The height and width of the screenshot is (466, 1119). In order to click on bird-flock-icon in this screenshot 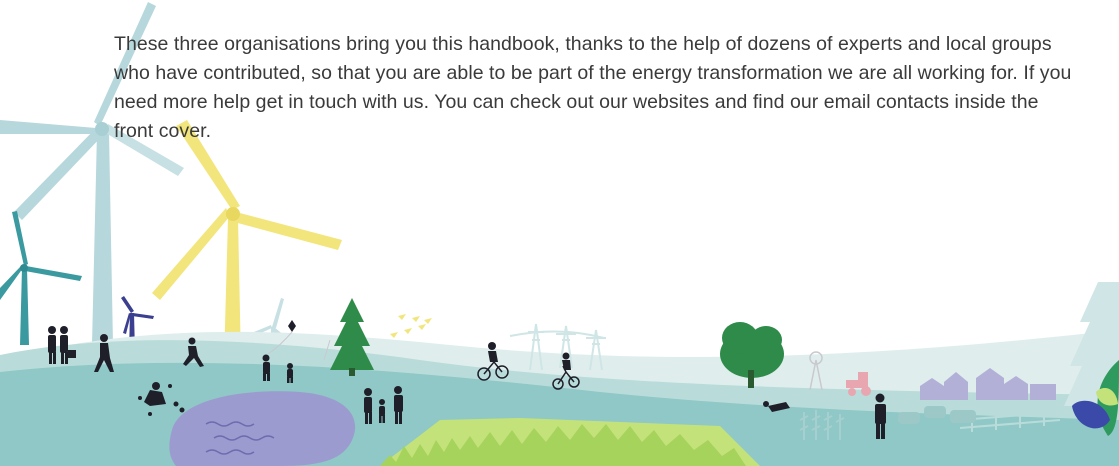, I will do `click(411, 326)`.